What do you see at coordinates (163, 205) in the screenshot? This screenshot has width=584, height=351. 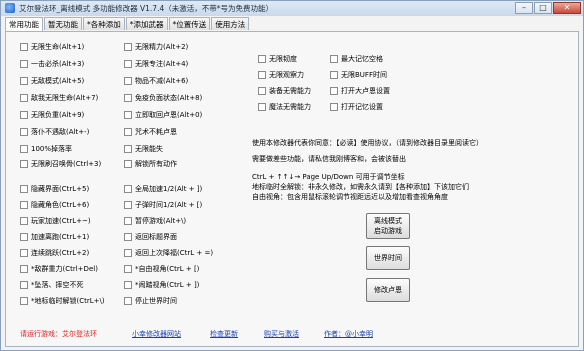 I see `cheat-checkbox: 子弹时间1/2(Alt + [)` at bounding box center [163, 205].